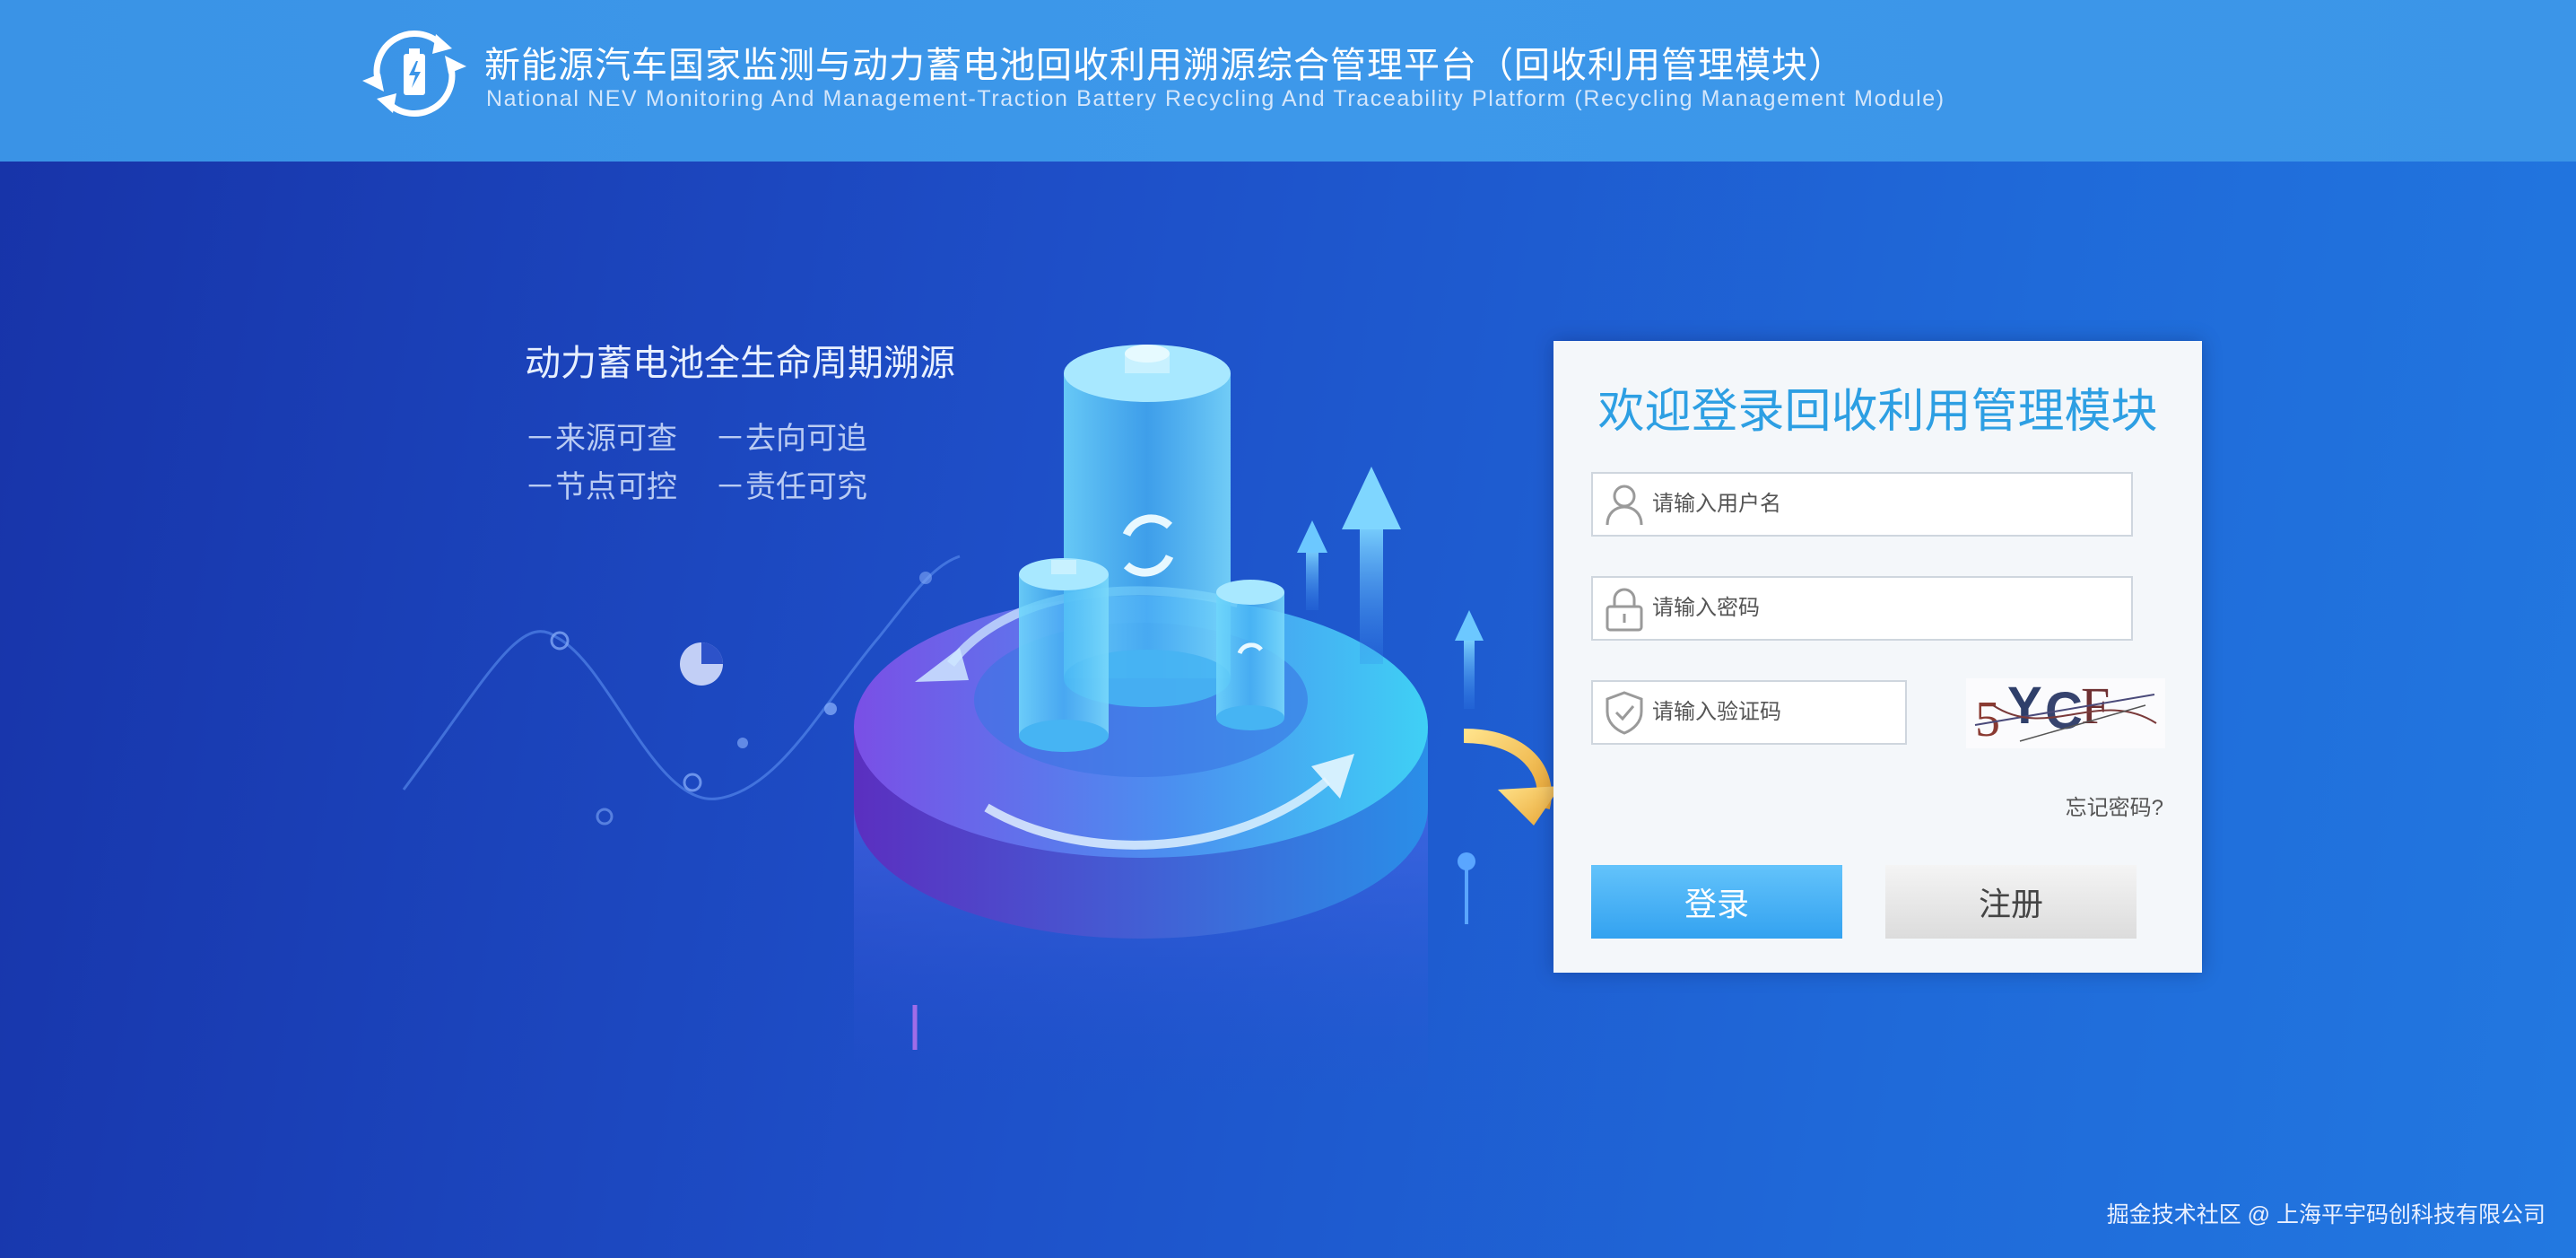  I want to click on captcha-image: 5 Y C F, so click(2065, 713).